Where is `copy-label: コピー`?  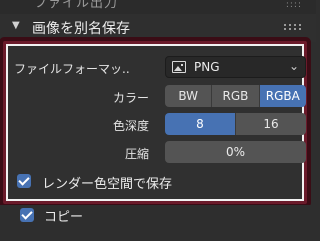 copy-label: コピー is located at coordinates (64, 217).